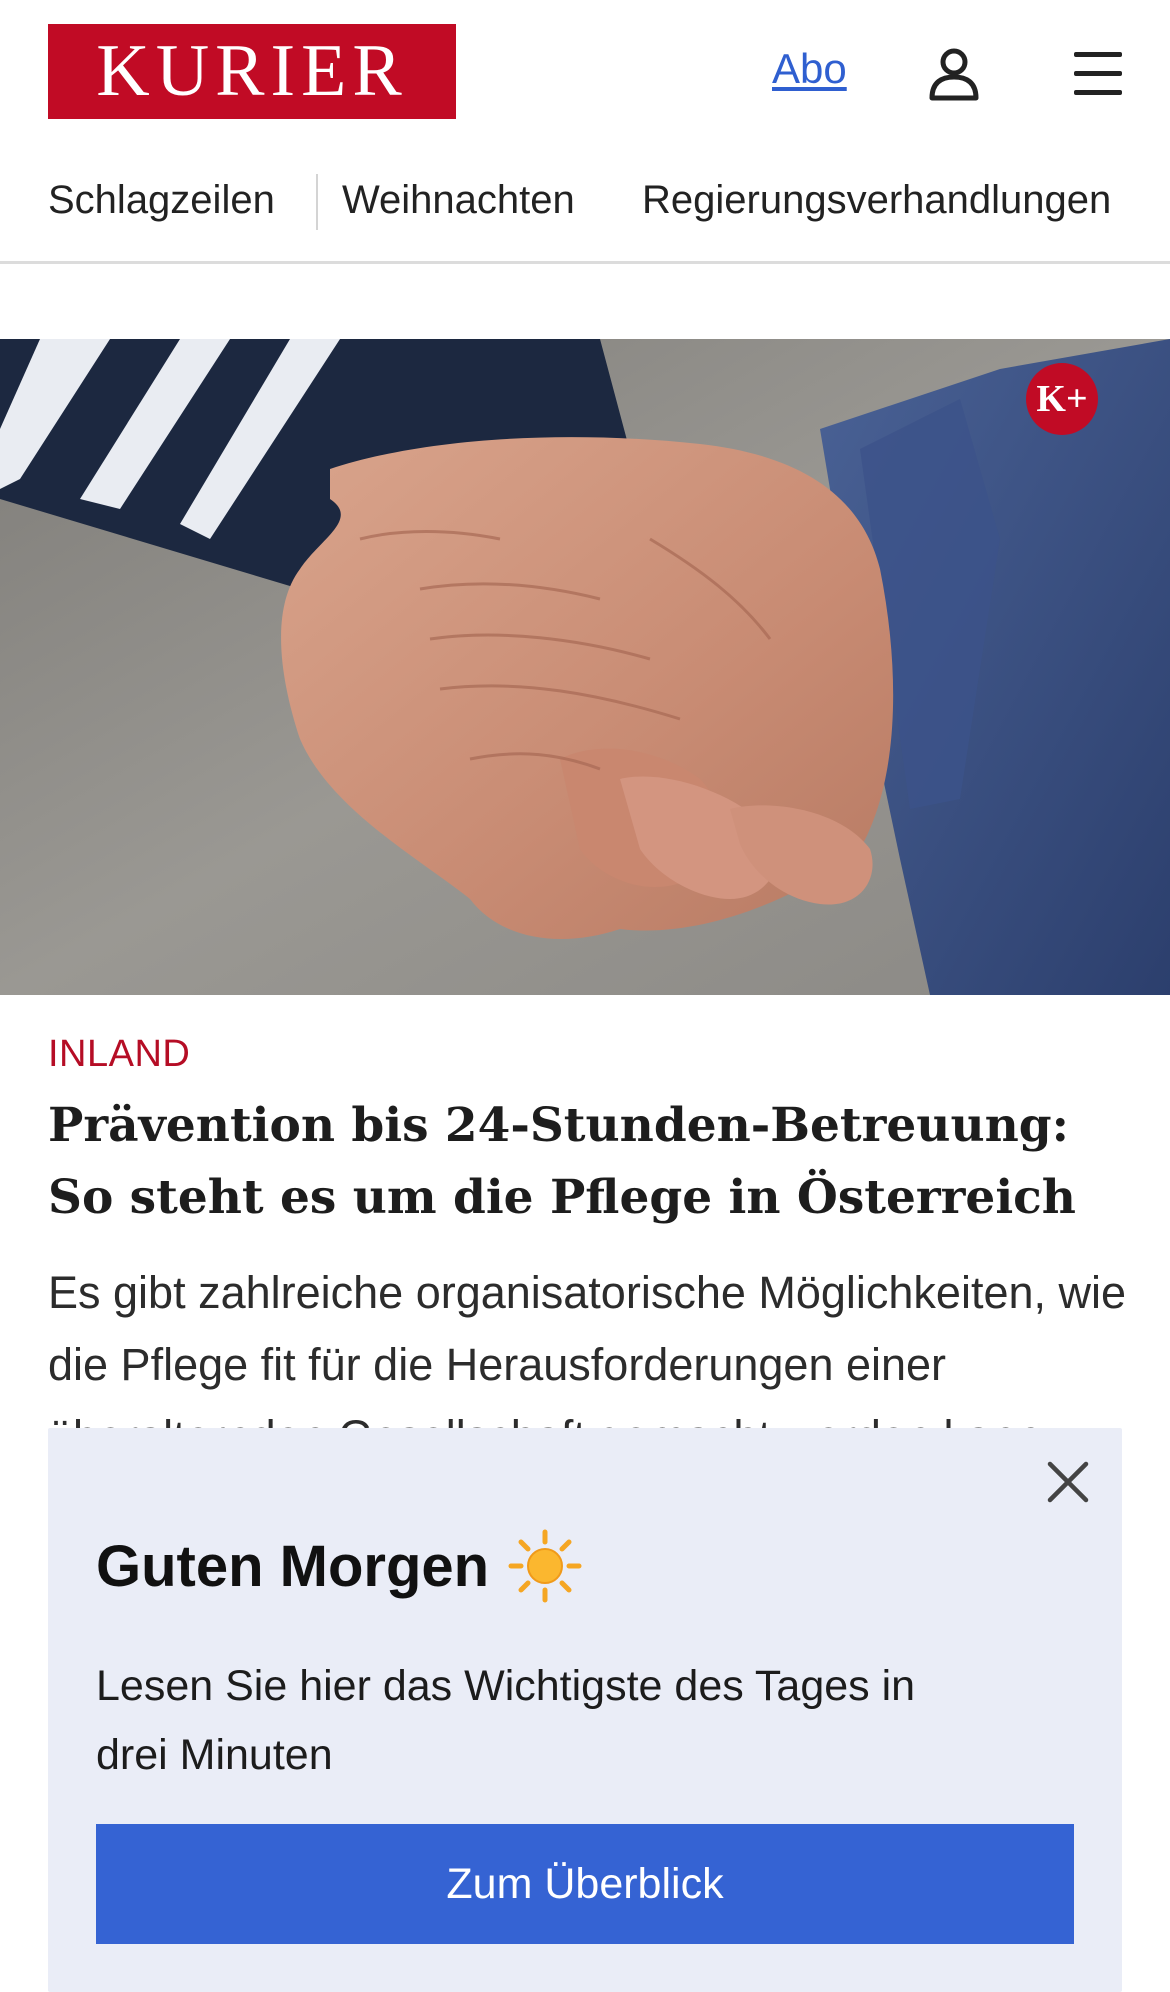 The width and height of the screenshot is (1170, 1992). I want to click on nav-item-weihnachten: Weihnachten, so click(458, 200).